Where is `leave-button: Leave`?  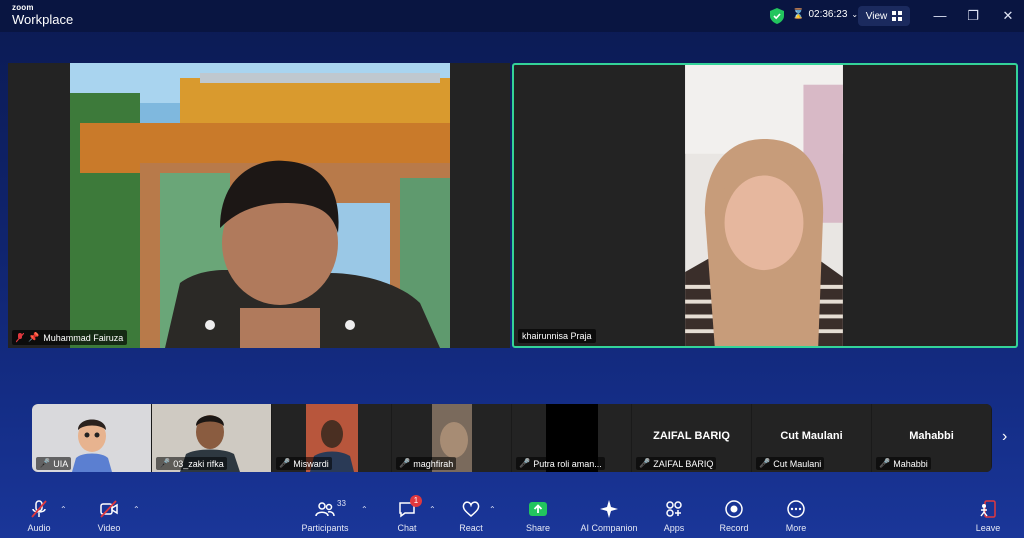 leave-button: Leave is located at coordinates (988, 516).